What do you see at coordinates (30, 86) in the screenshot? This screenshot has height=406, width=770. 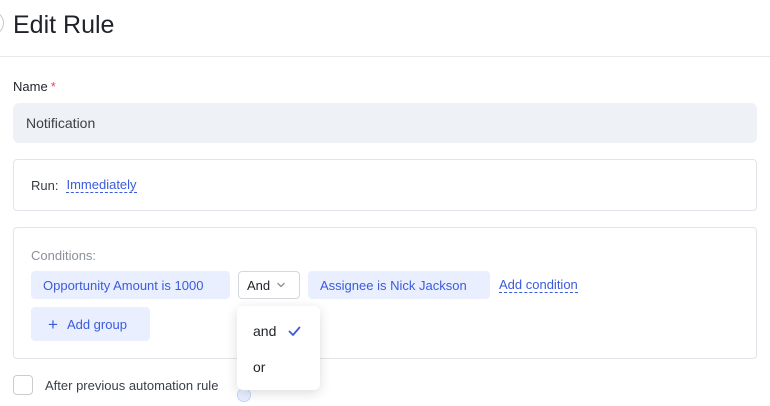 I see `name-label-text: Name` at bounding box center [30, 86].